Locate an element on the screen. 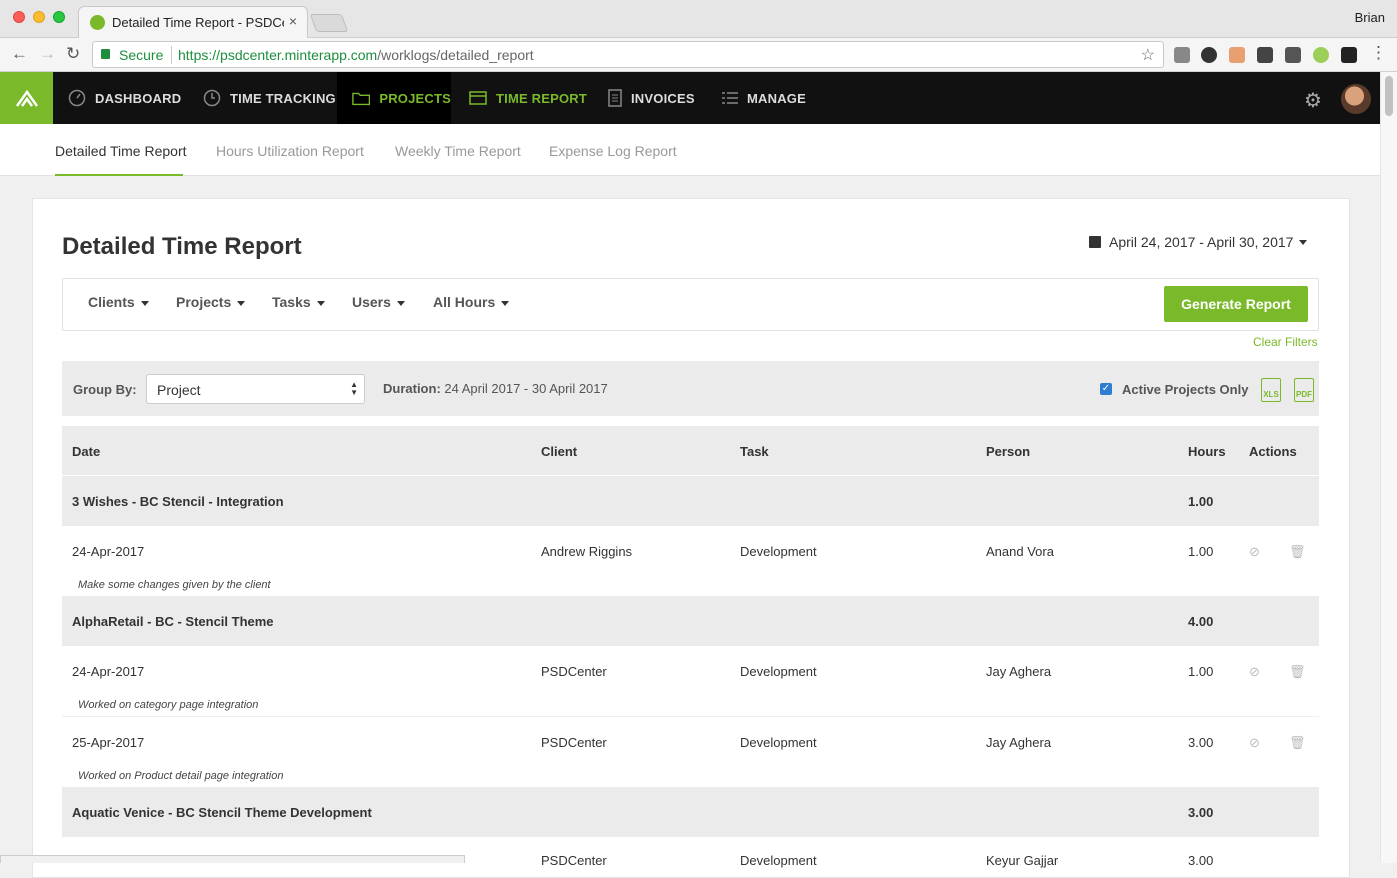  duration-value: 24 April 2017 - 30 April 2017 is located at coordinates (526, 388).